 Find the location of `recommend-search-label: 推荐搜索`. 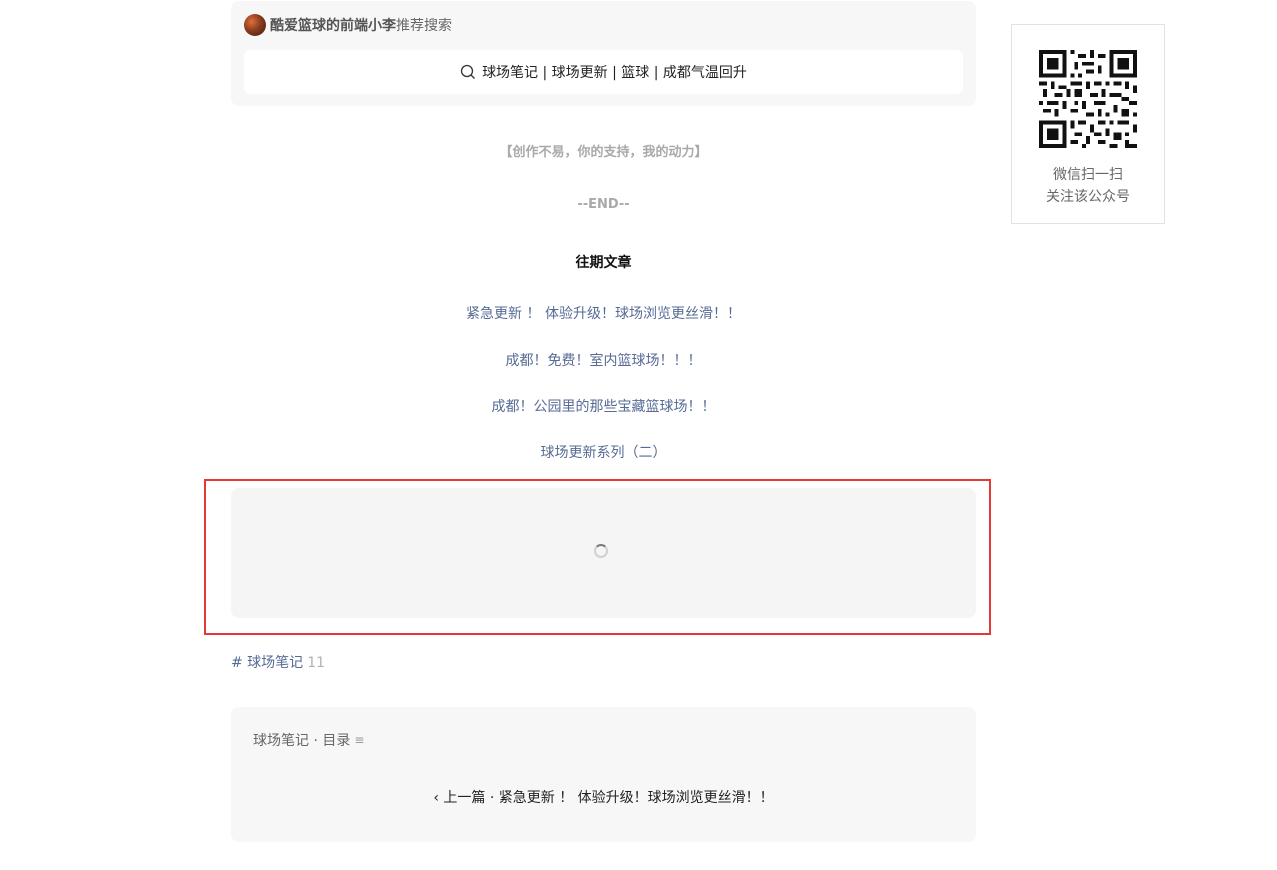

recommend-search-label: 推荐搜索 is located at coordinates (424, 26).